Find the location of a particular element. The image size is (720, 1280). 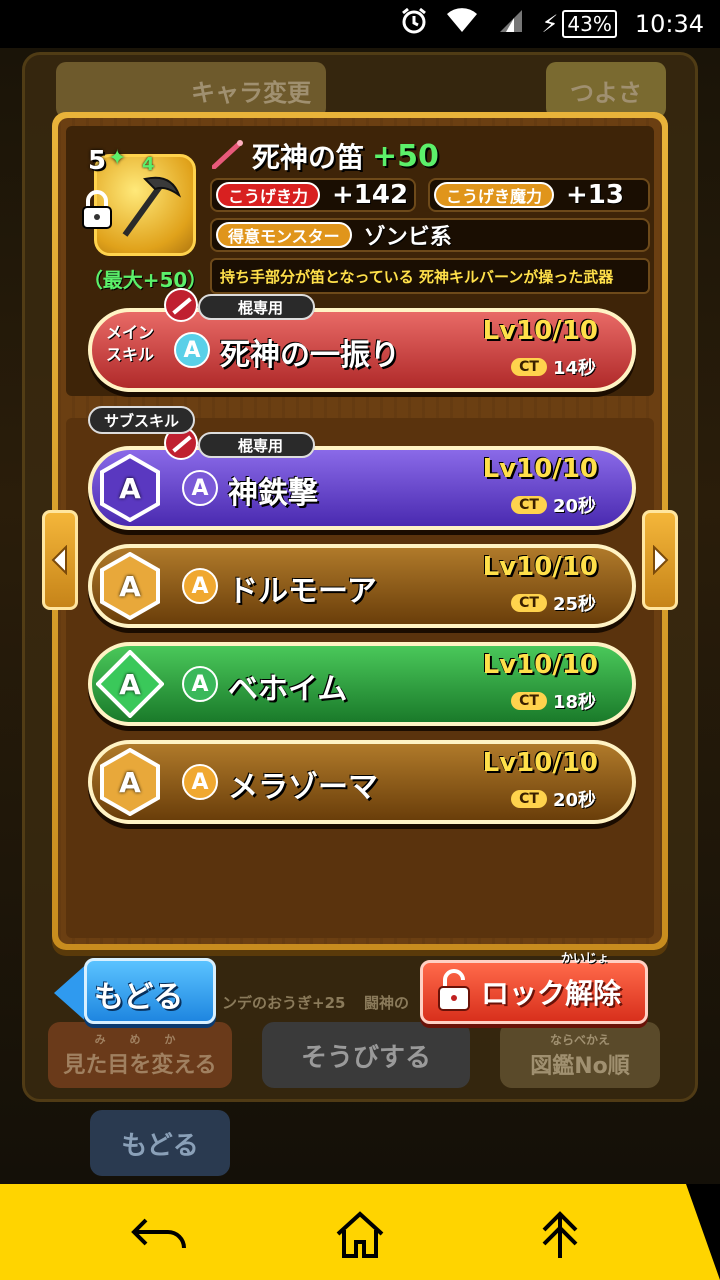

sub-skill-cooldown: CT 18秒 is located at coordinates (553, 701).